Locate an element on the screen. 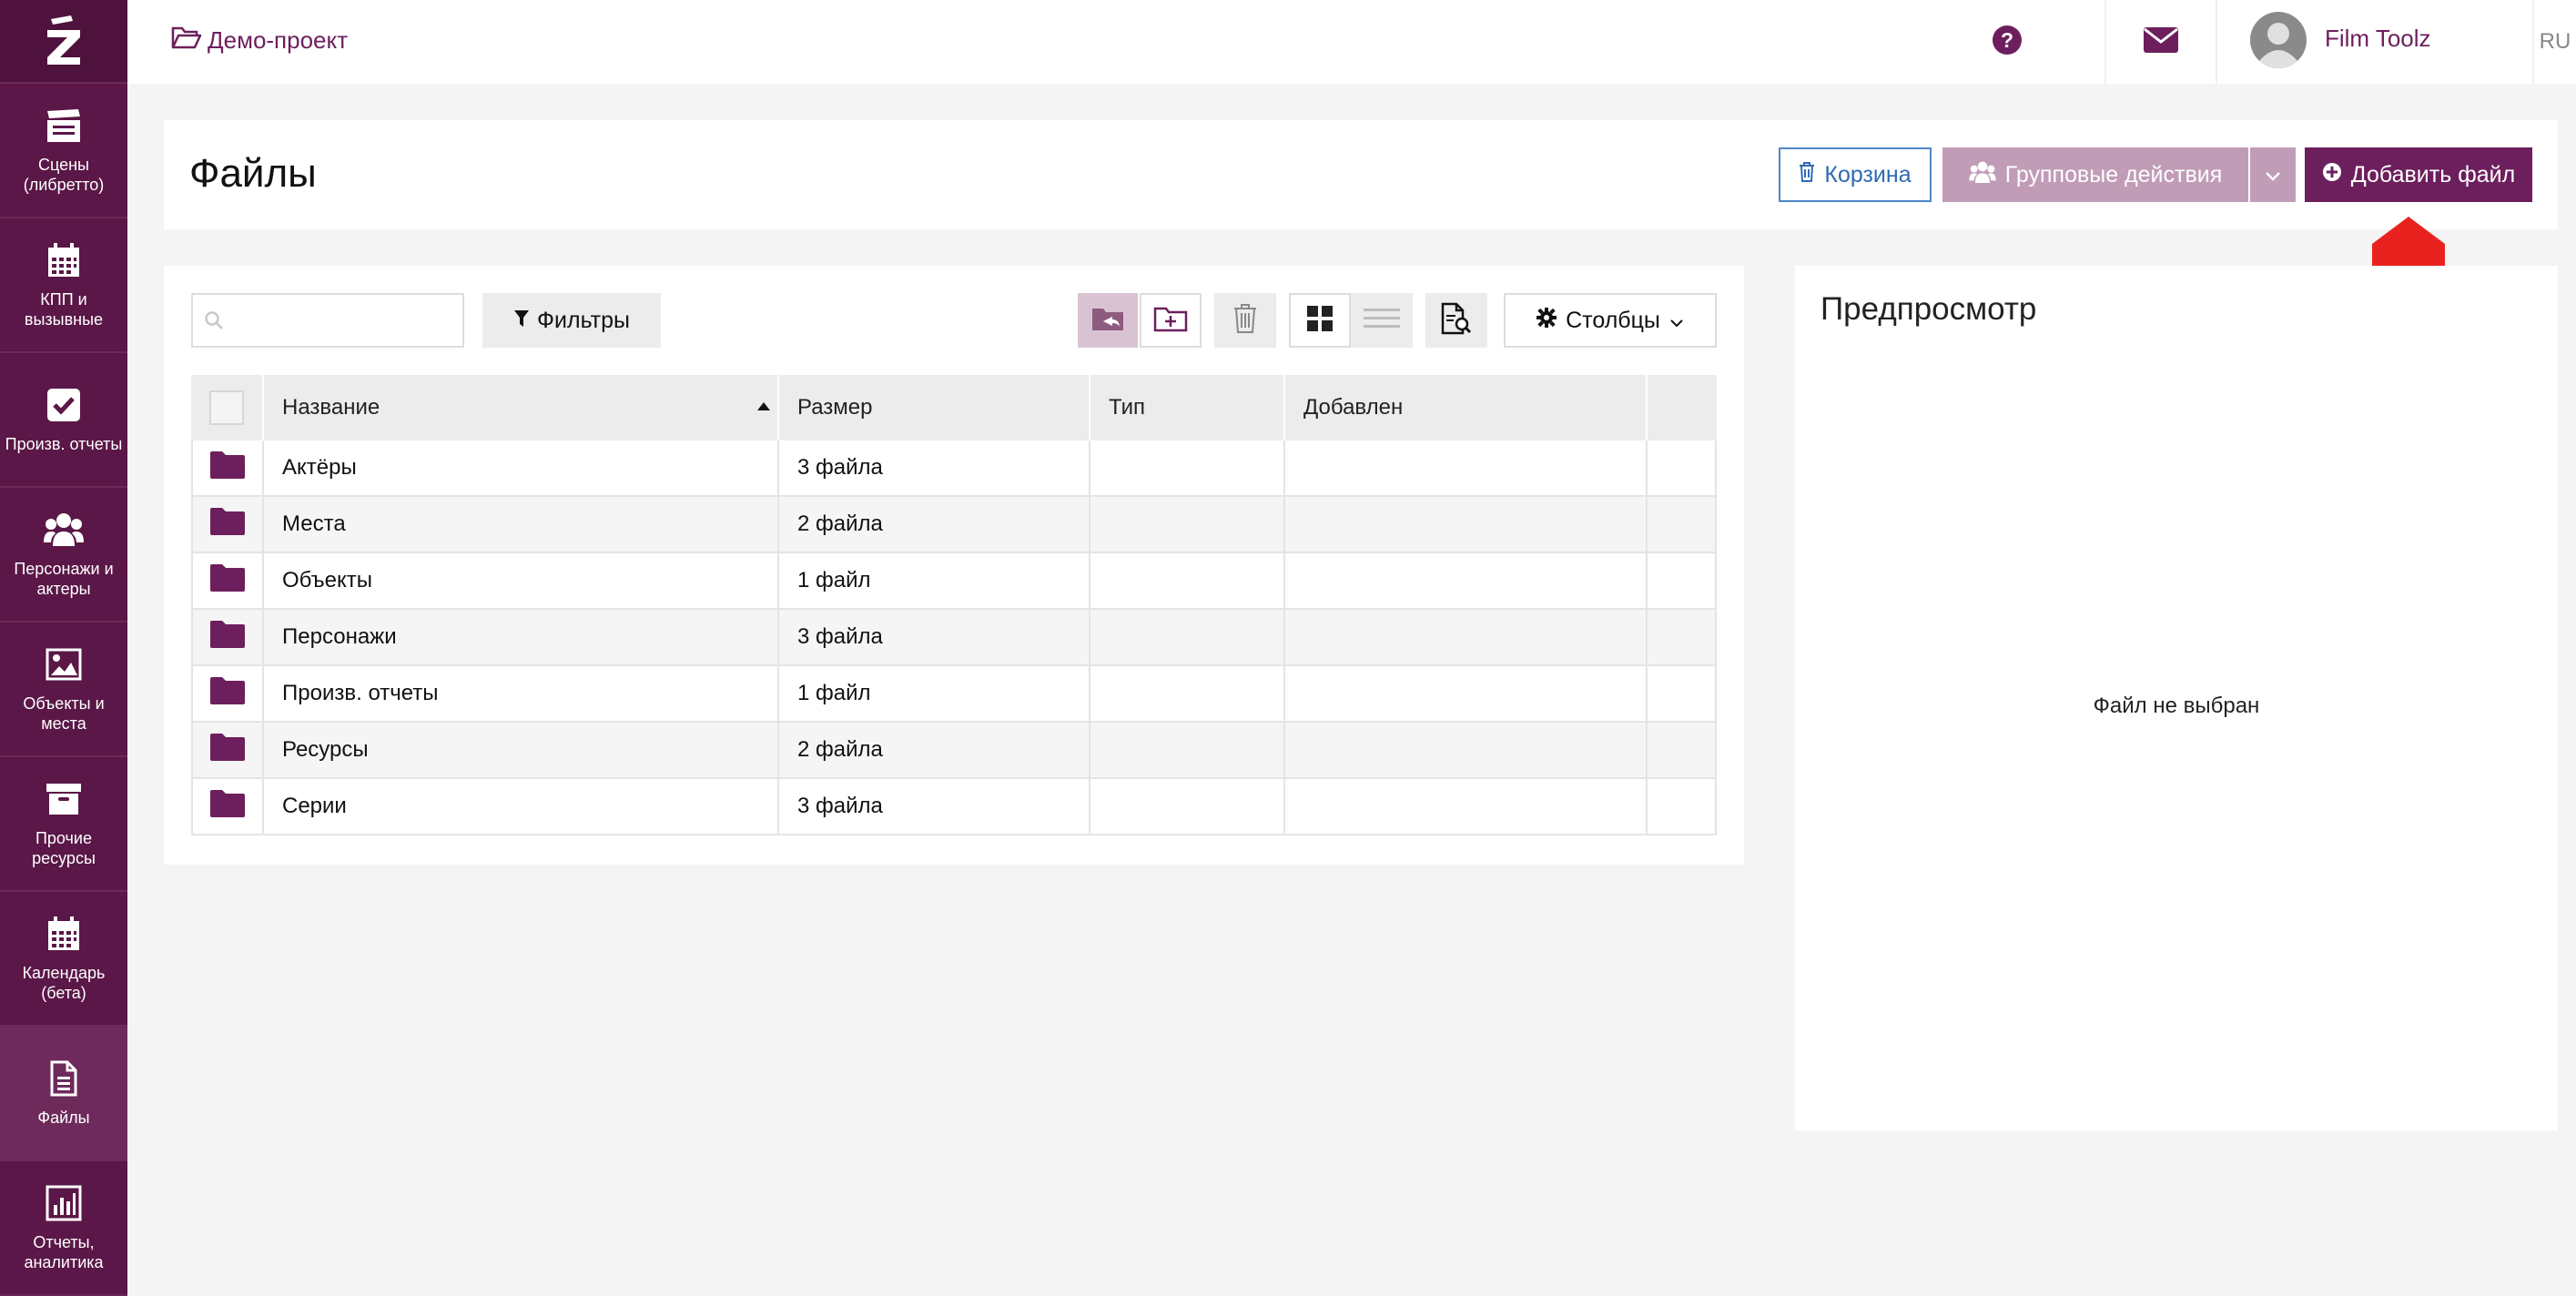 This screenshot has height=1296, width=2576. trash-icon is located at coordinates (1245, 321).